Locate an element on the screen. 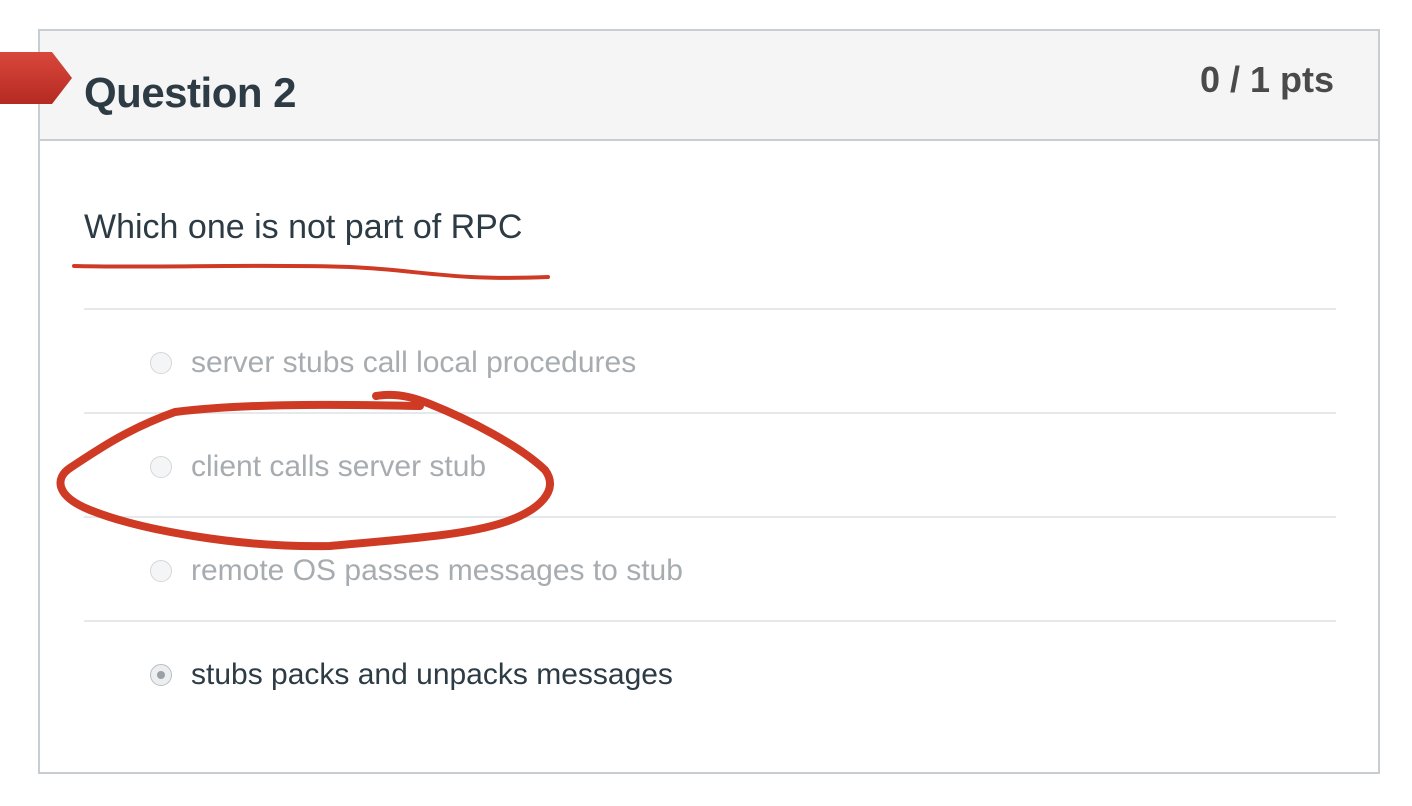 The width and height of the screenshot is (1412, 806). question-title: Question 2 is located at coordinates (190, 92).